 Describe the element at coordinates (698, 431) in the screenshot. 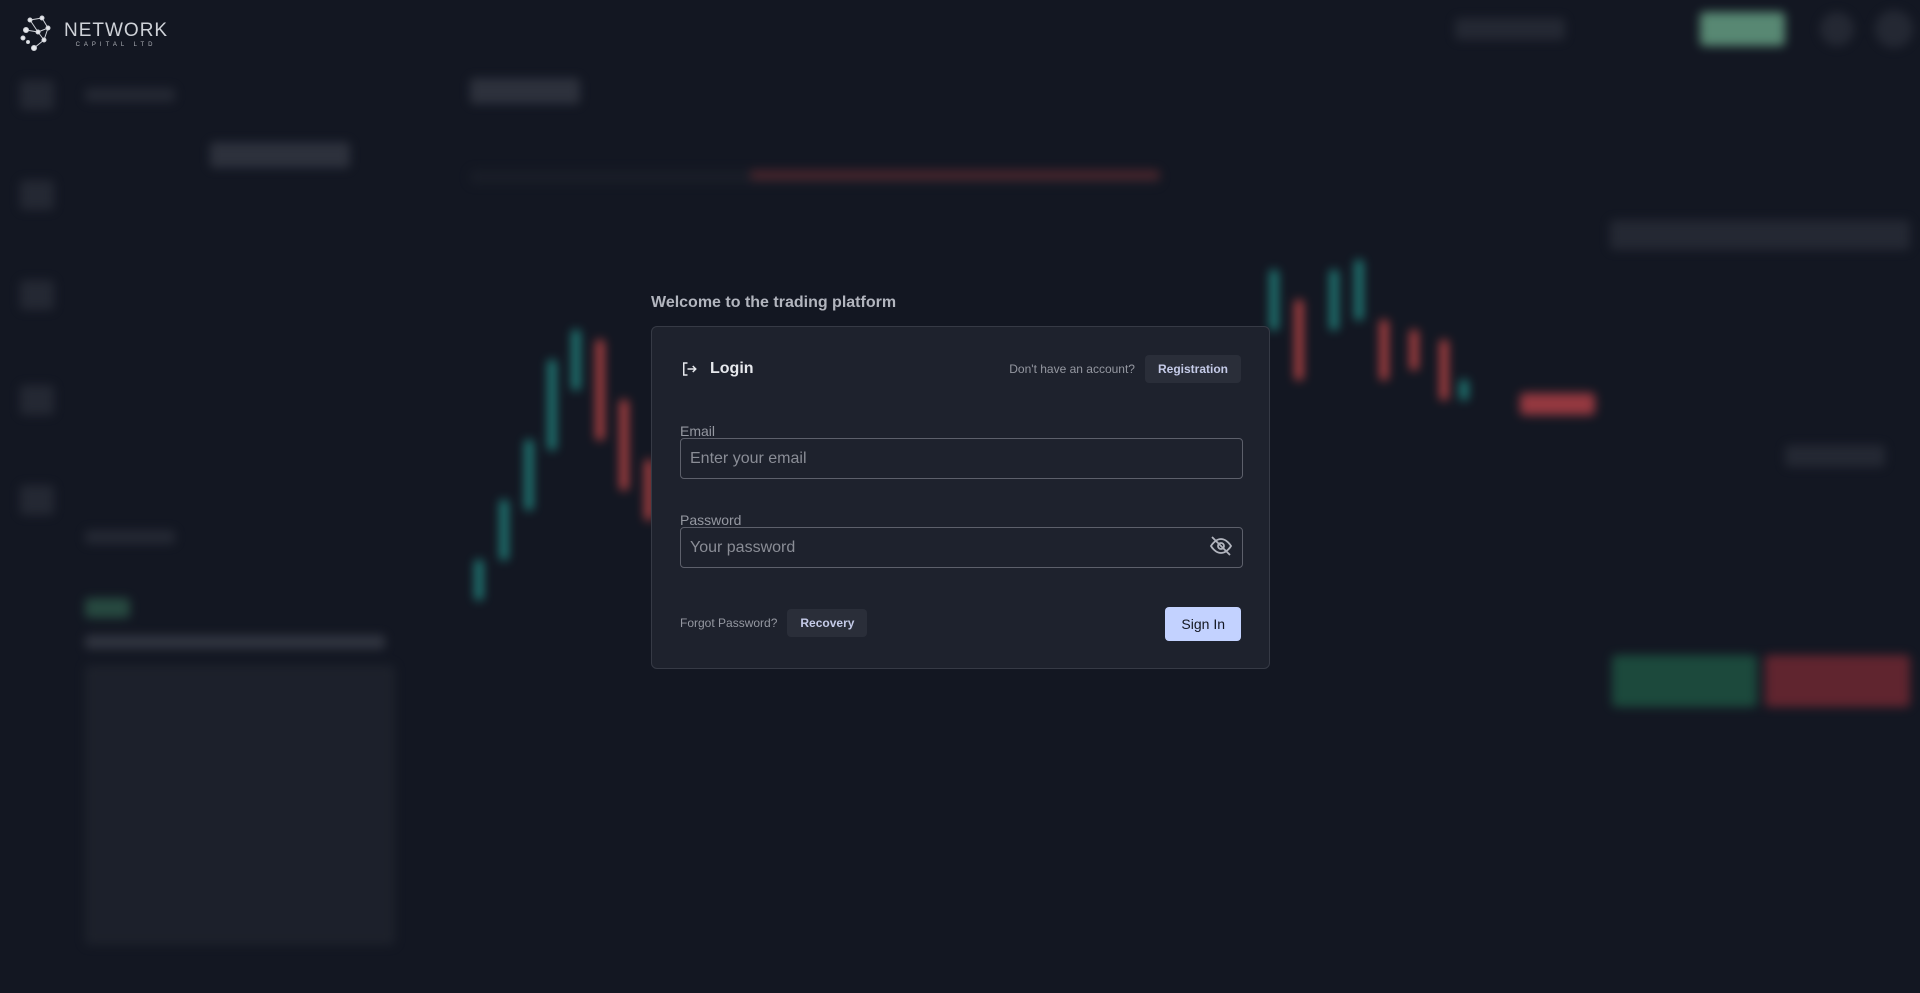

I see `email-label: Email` at that location.